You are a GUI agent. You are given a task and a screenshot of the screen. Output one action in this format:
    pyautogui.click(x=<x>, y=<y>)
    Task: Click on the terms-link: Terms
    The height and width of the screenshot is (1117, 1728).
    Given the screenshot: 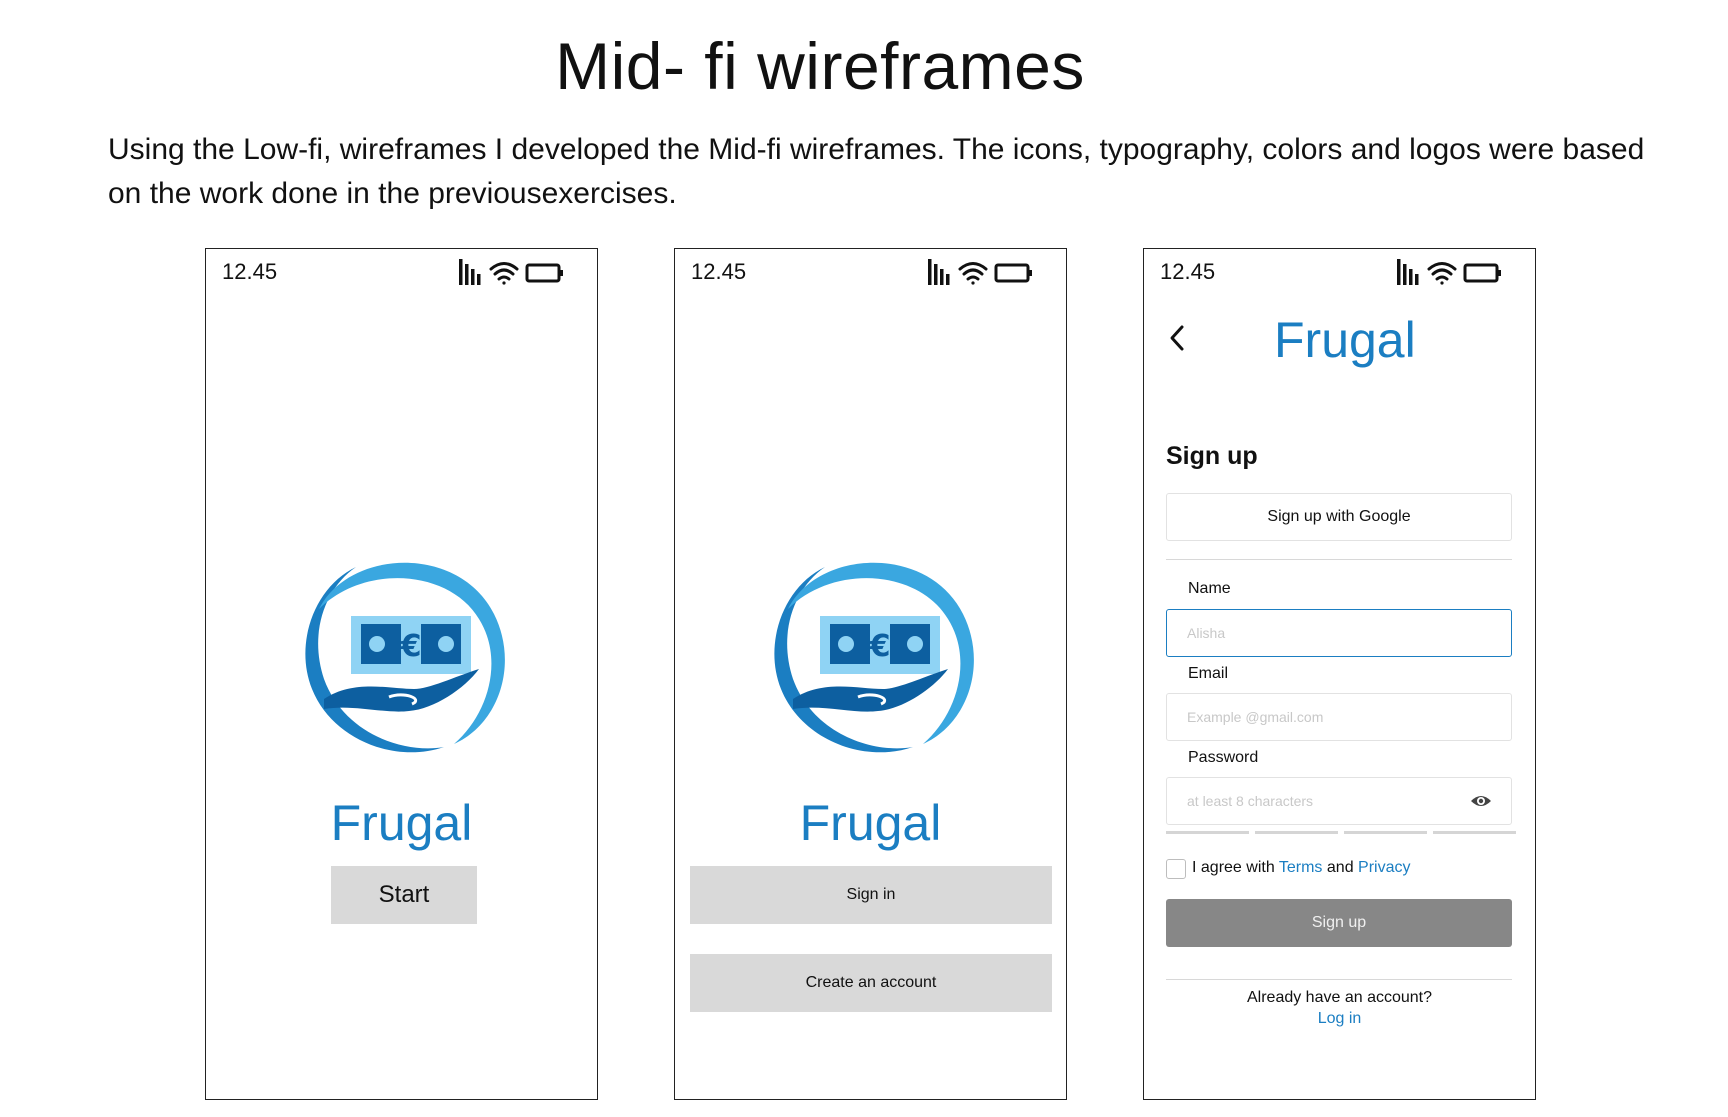 What is the action you would take?
    pyautogui.click(x=1301, y=867)
    